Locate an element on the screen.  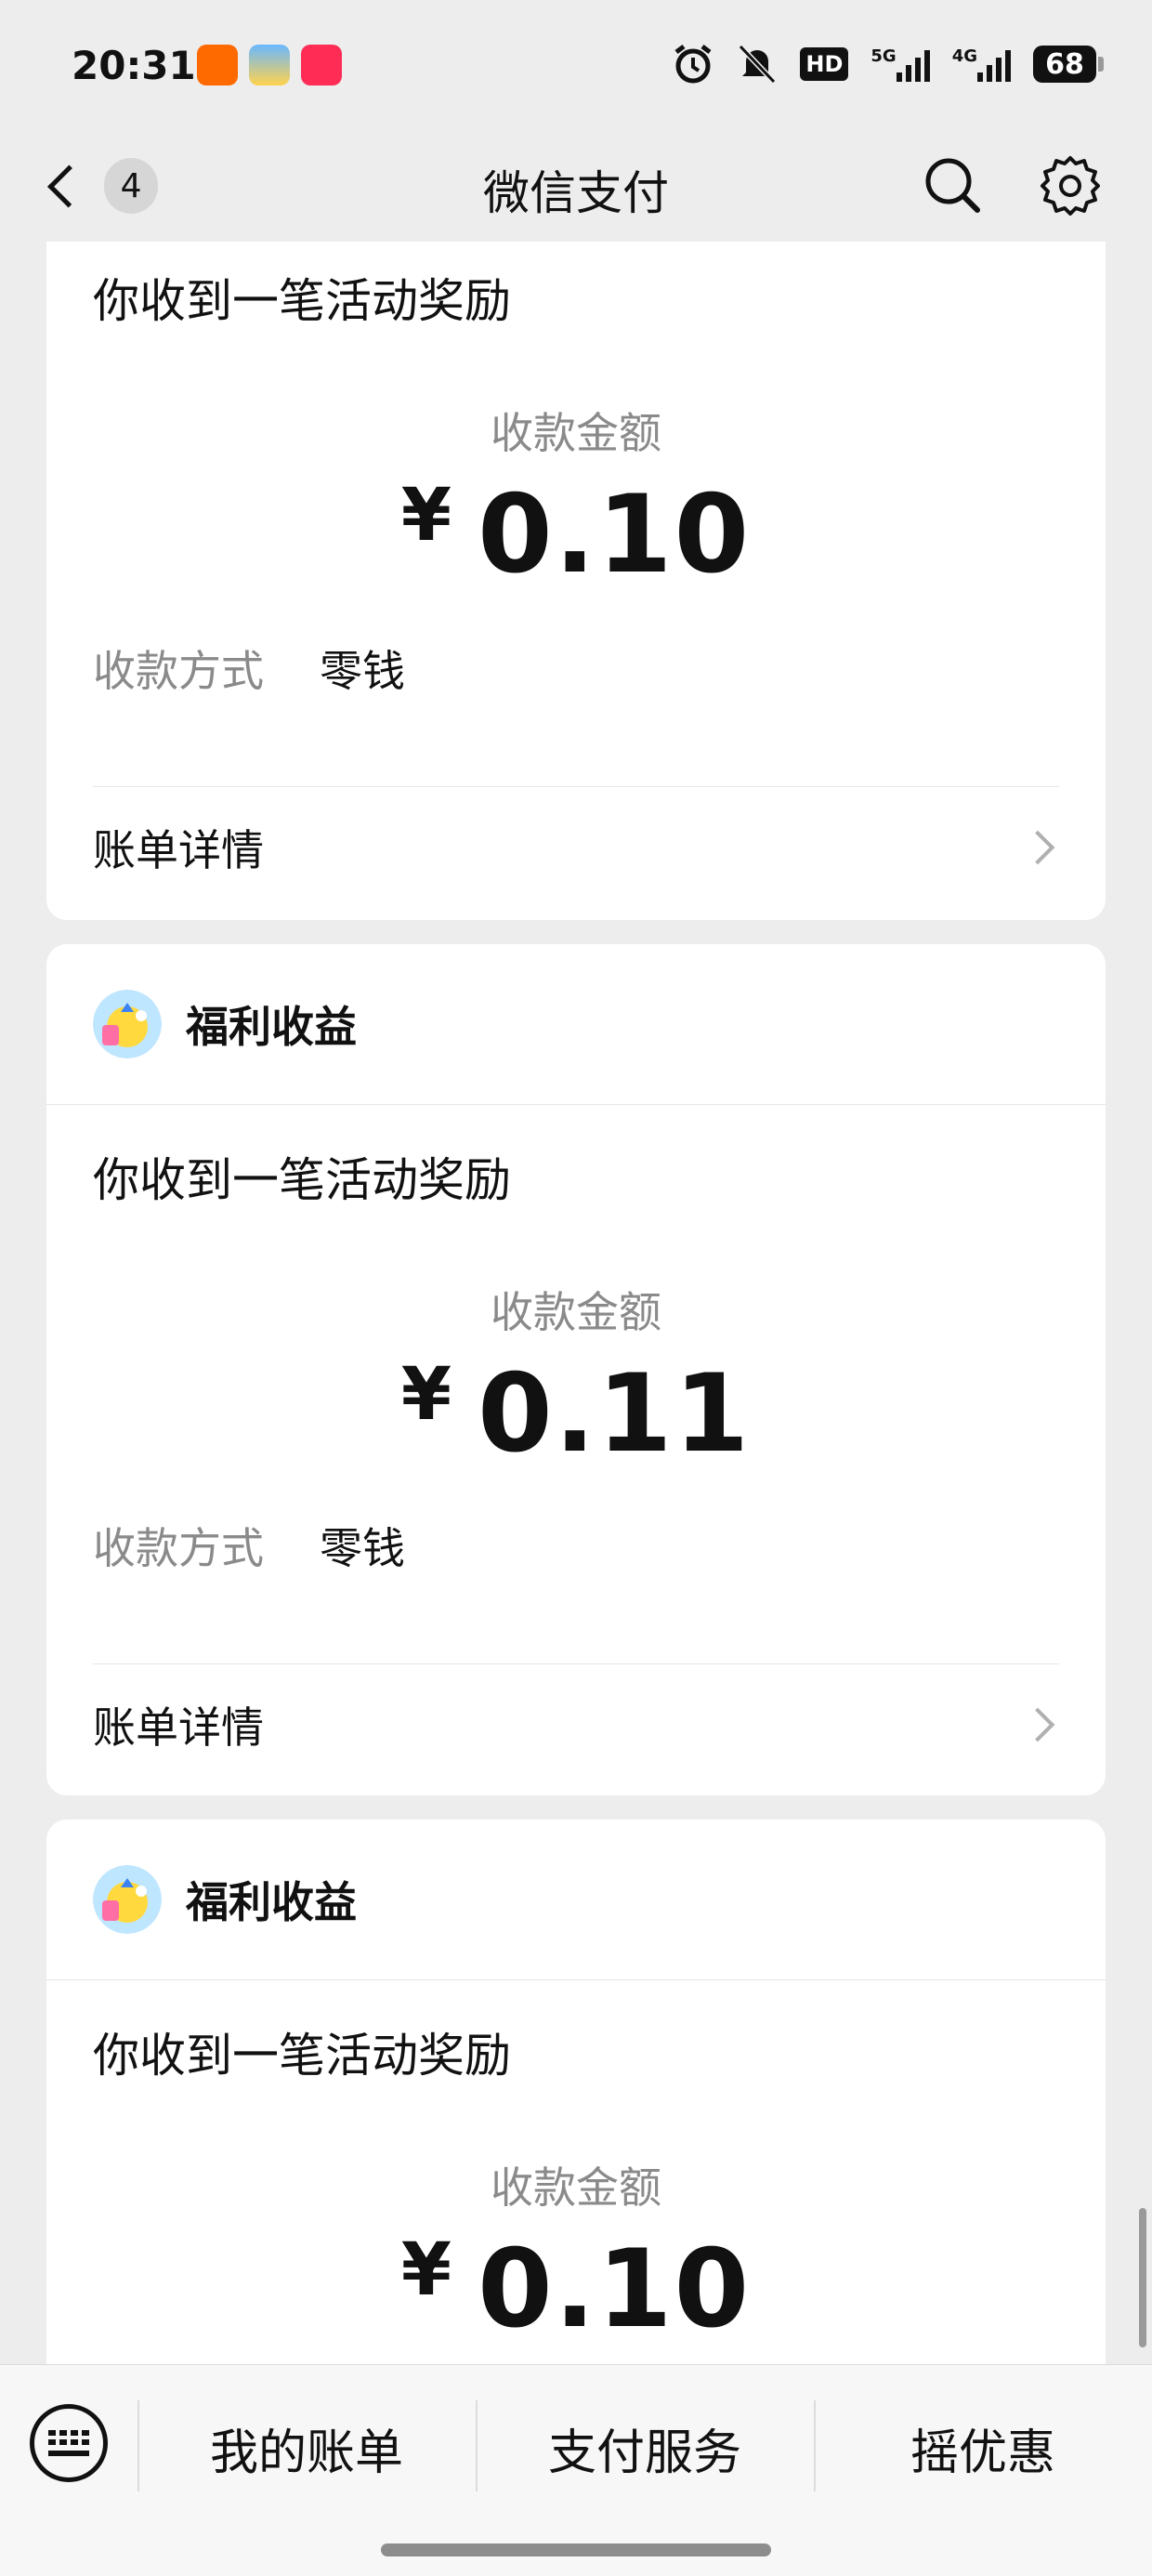
bottom-menu-bar: 我的账单 支付服务 摇优惠 is located at coordinates (576, 2470).